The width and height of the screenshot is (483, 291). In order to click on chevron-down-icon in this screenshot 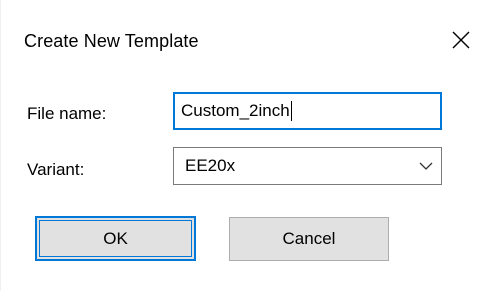, I will do `click(426, 166)`.